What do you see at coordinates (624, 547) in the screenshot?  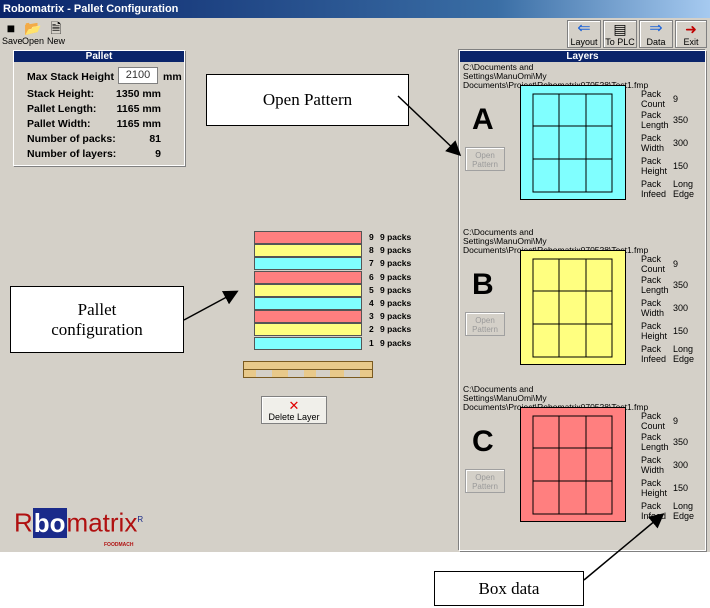 I see `arrow-box-data` at bounding box center [624, 547].